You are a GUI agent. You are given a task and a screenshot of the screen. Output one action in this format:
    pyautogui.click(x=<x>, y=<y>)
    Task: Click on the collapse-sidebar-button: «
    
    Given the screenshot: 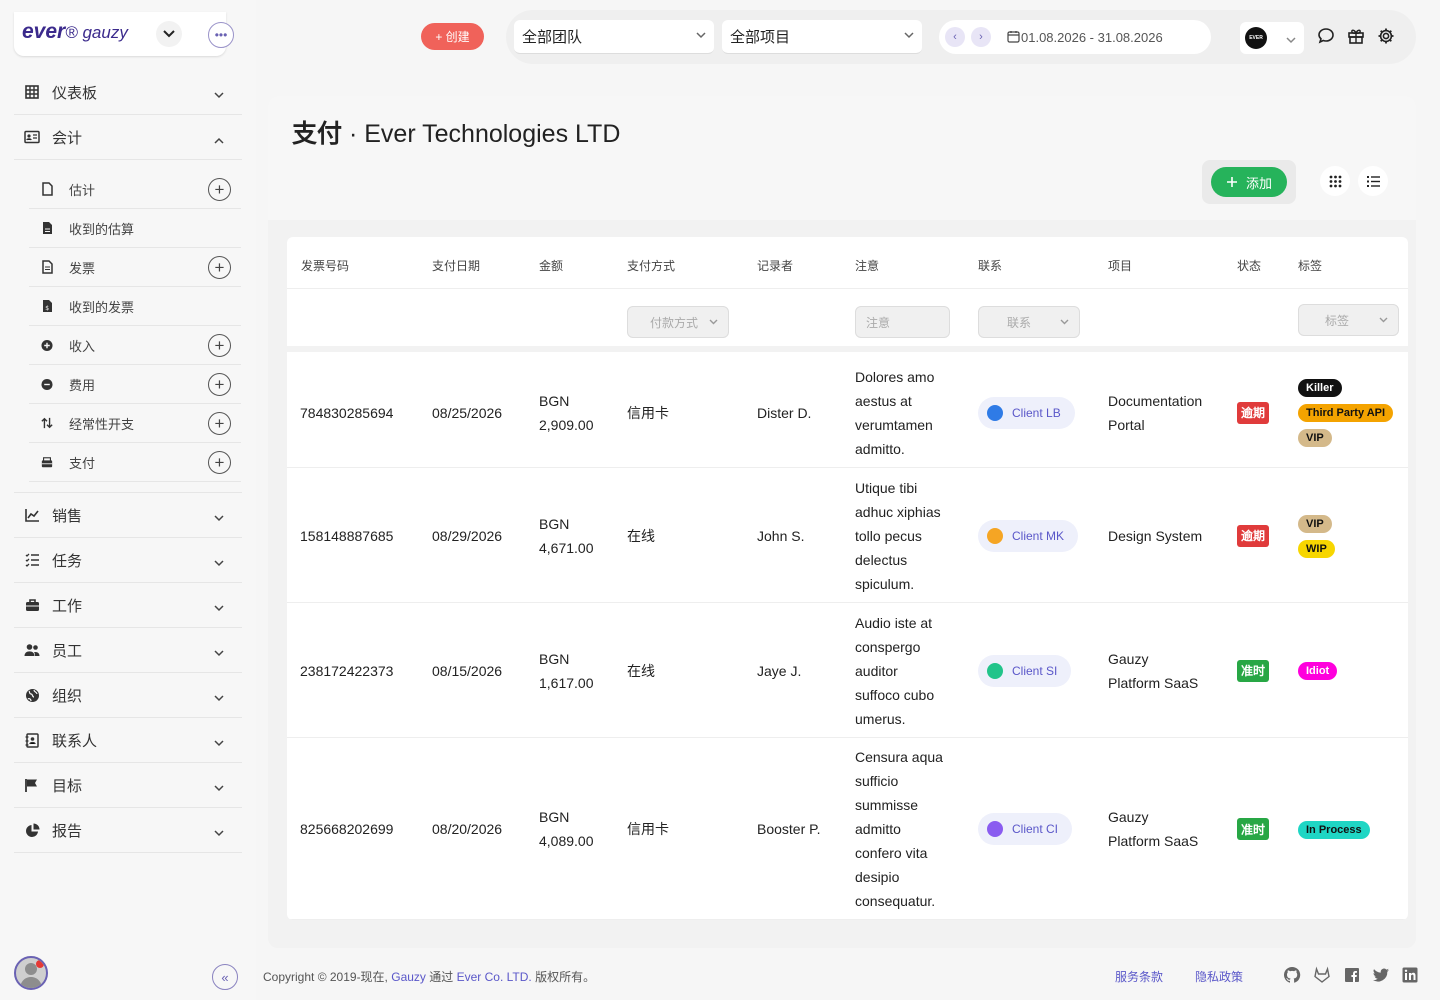 What is the action you would take?
    pyautogui.click(x=225, y=977)
    